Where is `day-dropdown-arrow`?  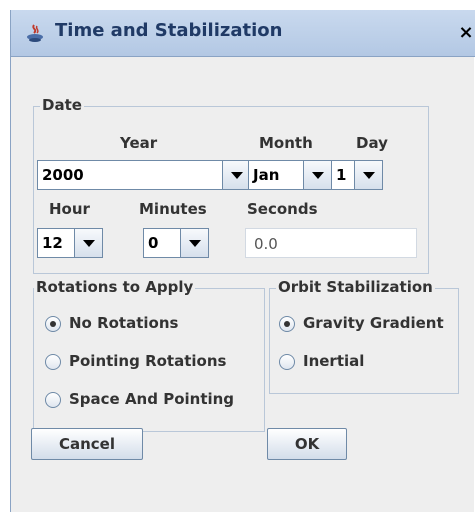
day-dropdown-arrow is located at coordinates (368, 175).